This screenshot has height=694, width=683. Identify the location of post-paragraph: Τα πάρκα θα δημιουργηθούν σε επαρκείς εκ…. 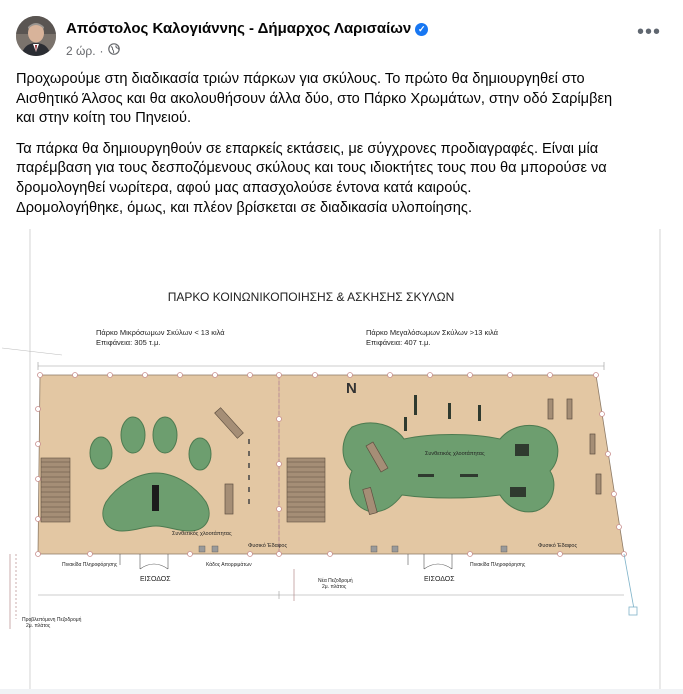
(311, 178).